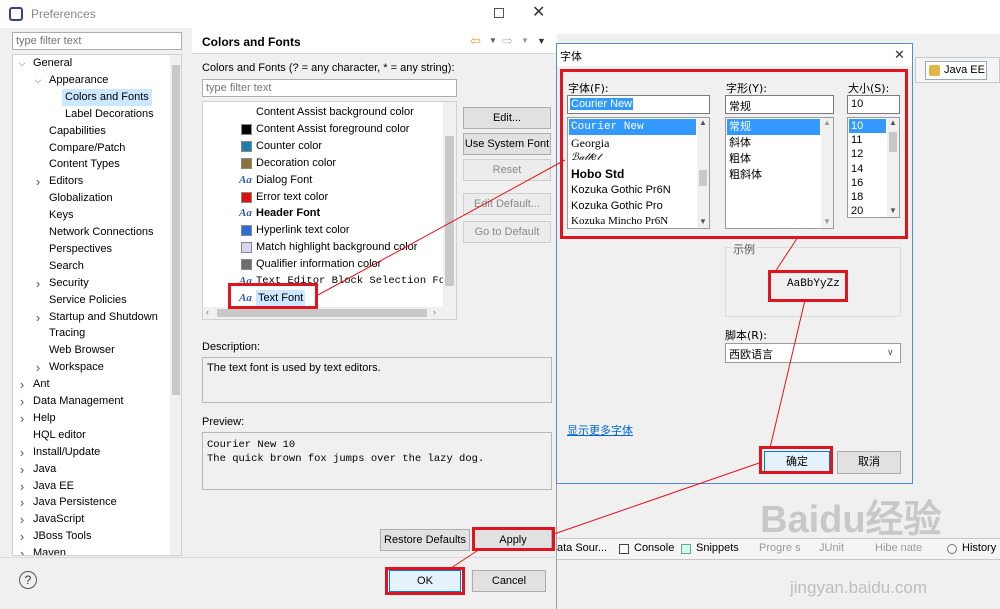 Image resolution: width=1000 pixels, height=609 pixels. I want to click on page-header: Colors and Fonts ⇦ ▼ ⇨ ▼ ▼, so click(374, 41).